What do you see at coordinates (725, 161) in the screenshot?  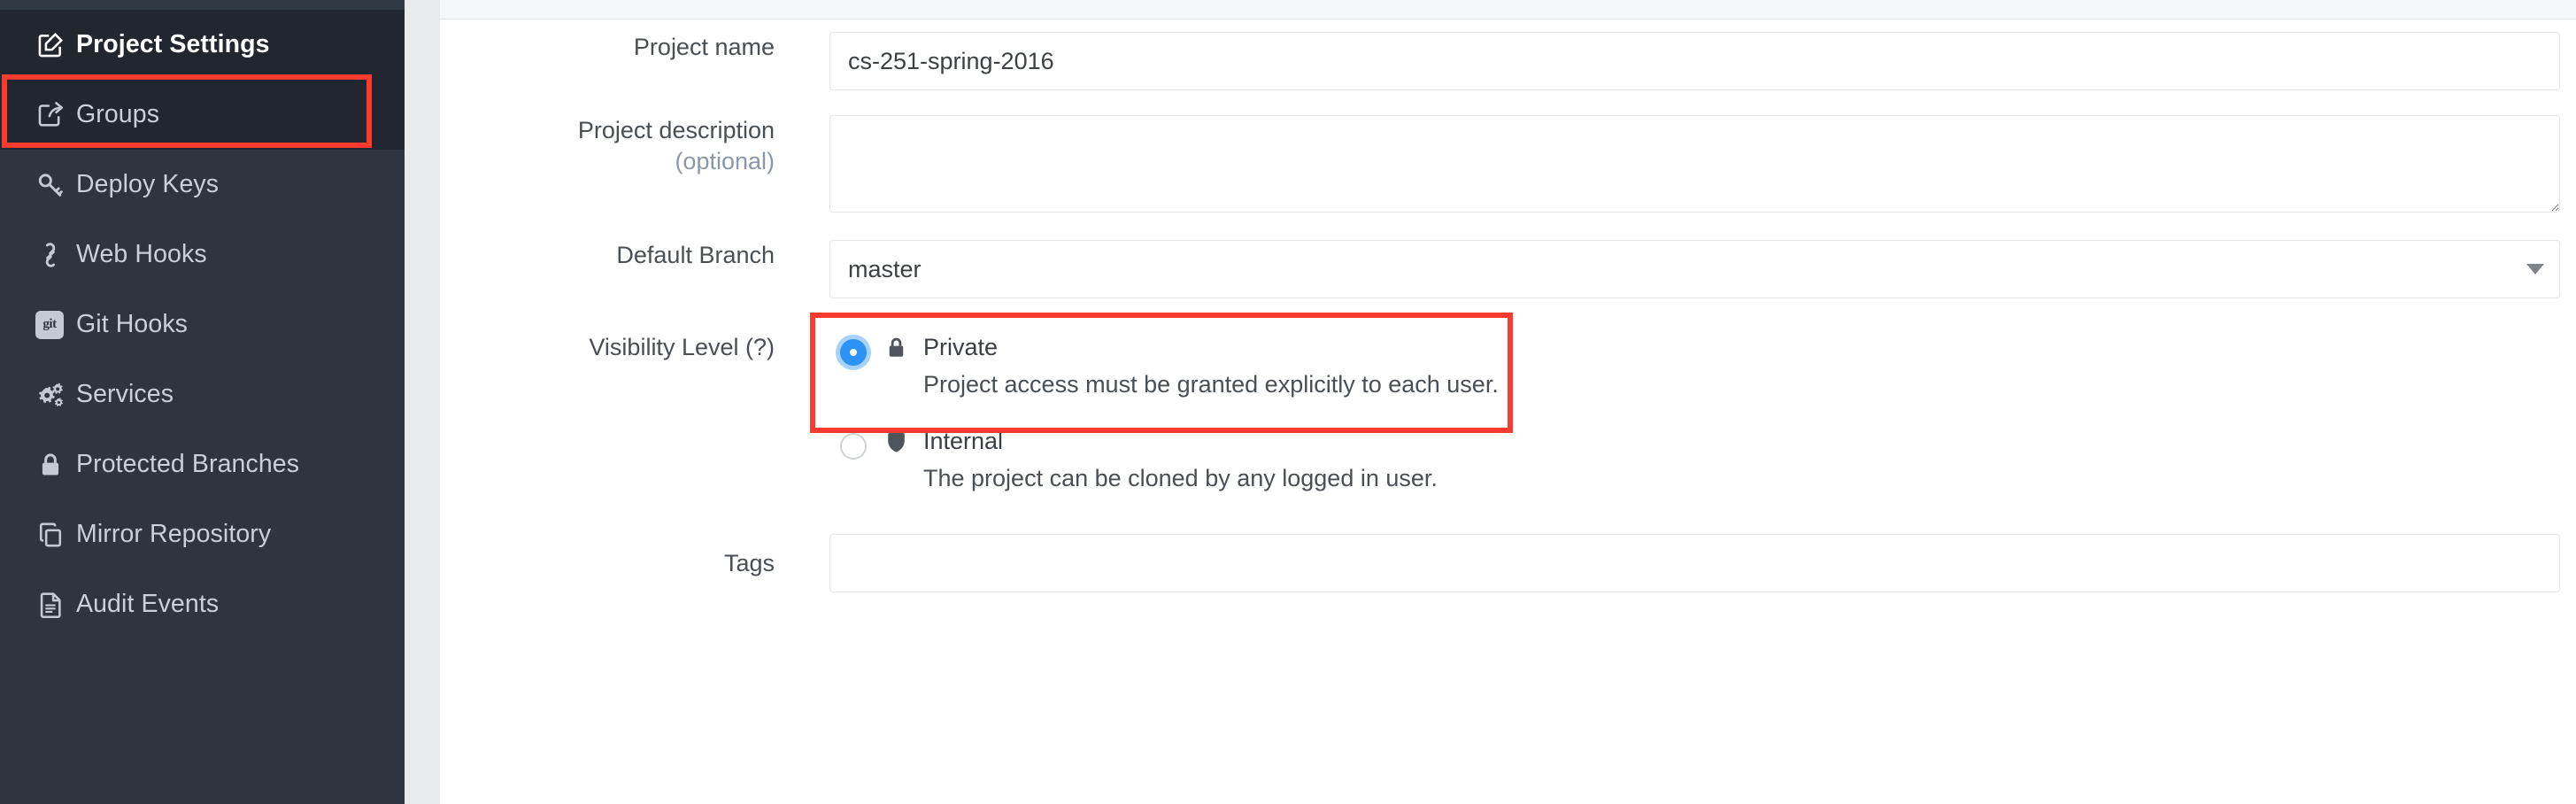 I see `project-description-optional-text: (optional)` at bounding box center [725, 161].